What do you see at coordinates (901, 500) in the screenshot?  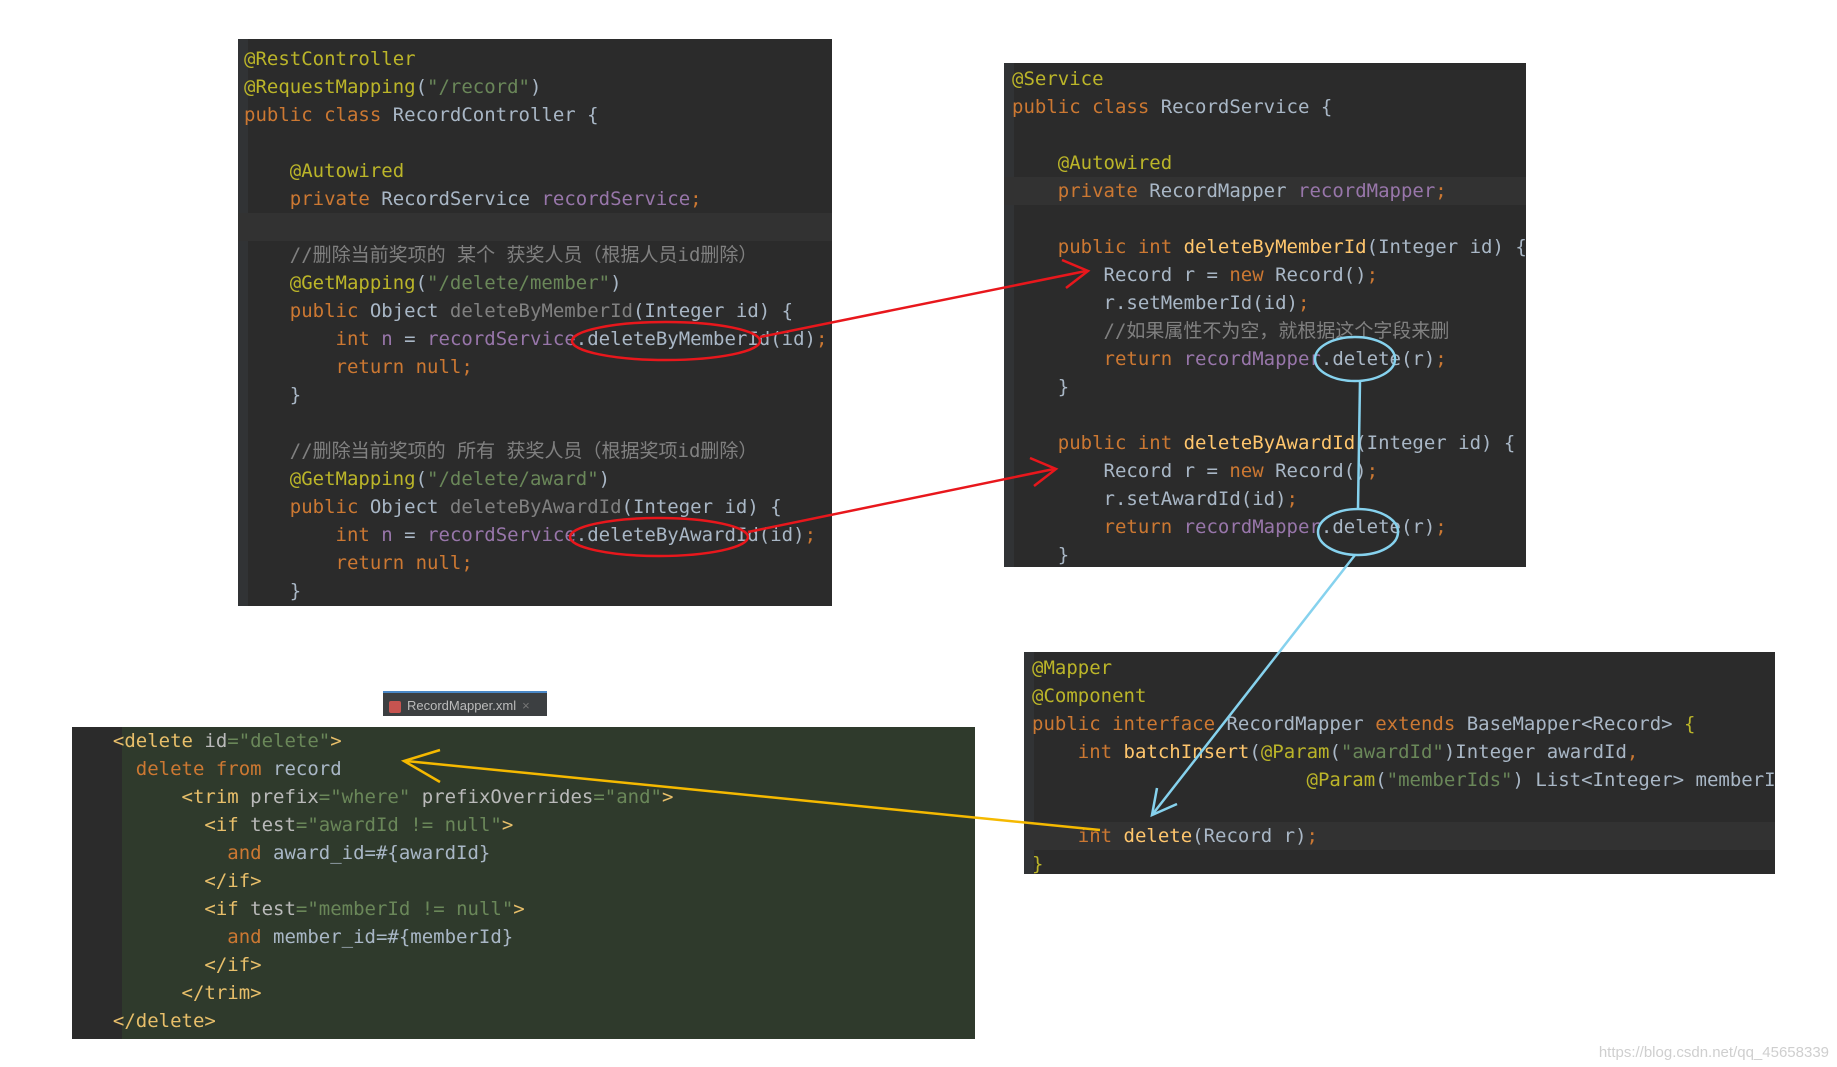 I see `red-arrow-award` at bounding box center [901, 500].